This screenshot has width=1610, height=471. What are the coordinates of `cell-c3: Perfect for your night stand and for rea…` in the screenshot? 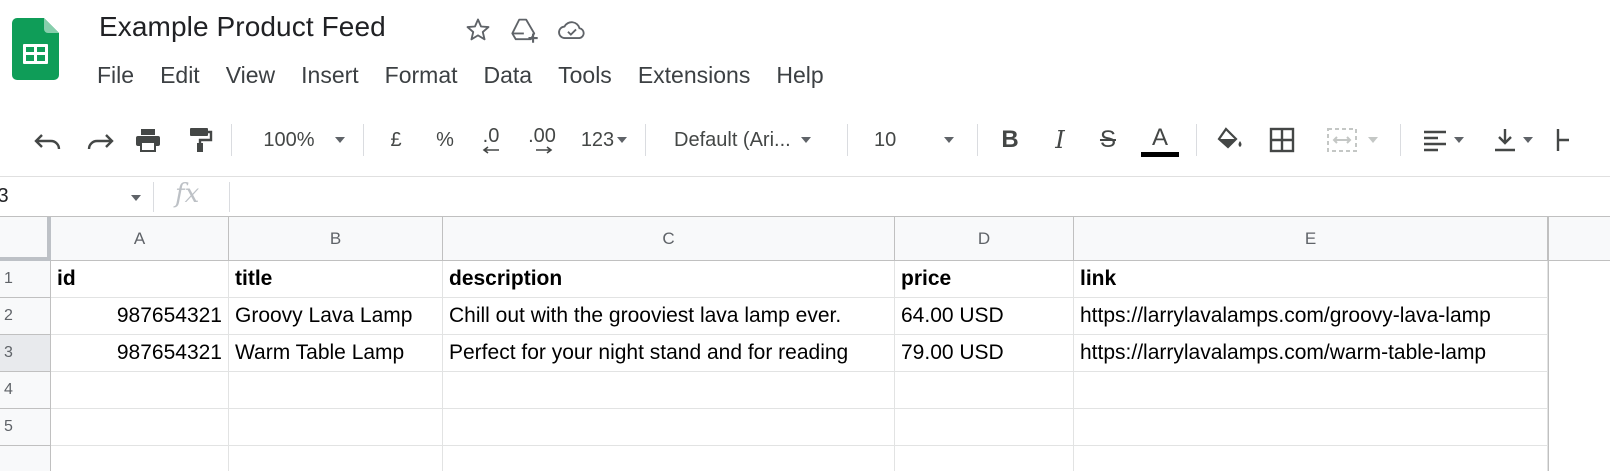 It's located at (669, 353).